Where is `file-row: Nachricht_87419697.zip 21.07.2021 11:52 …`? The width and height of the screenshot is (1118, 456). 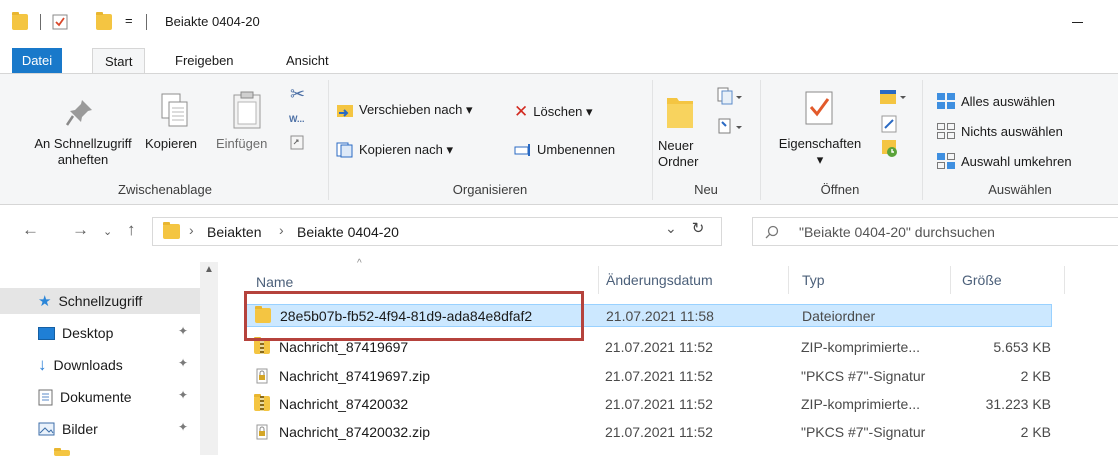 file-row: Nachricht_87419697.zip 21.07.2021 11:52 … is located at coordinates (648, 376).